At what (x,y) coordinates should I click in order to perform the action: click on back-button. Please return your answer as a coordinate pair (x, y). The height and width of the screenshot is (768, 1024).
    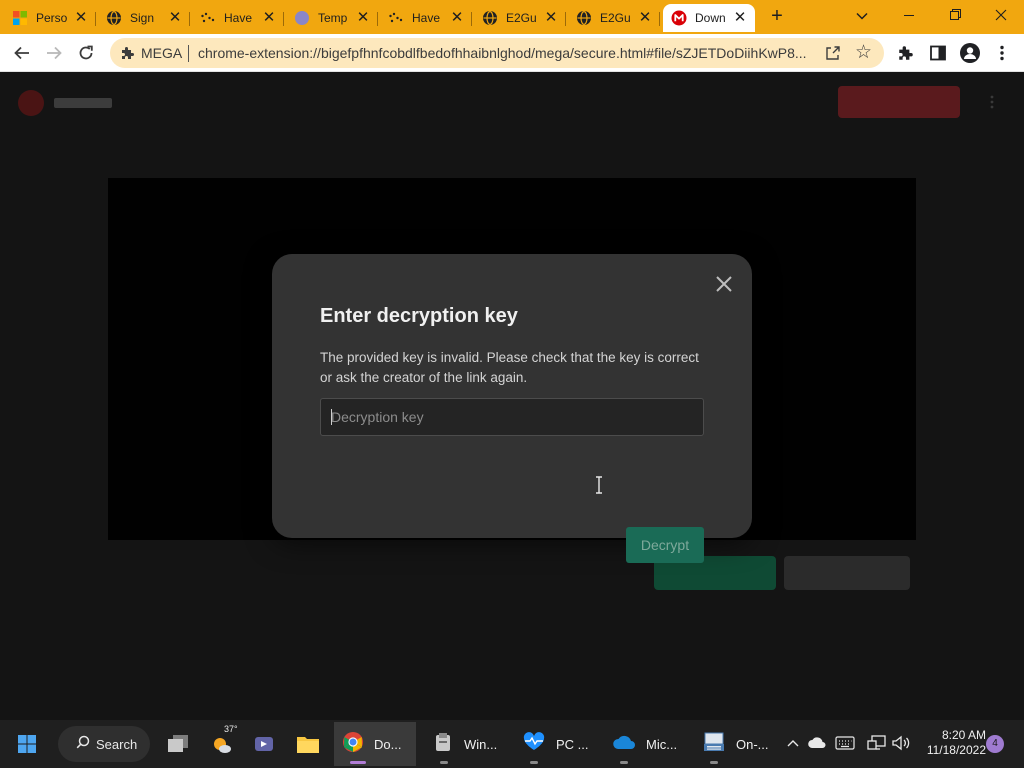
    Looking at the image, I should click on (22, 53).